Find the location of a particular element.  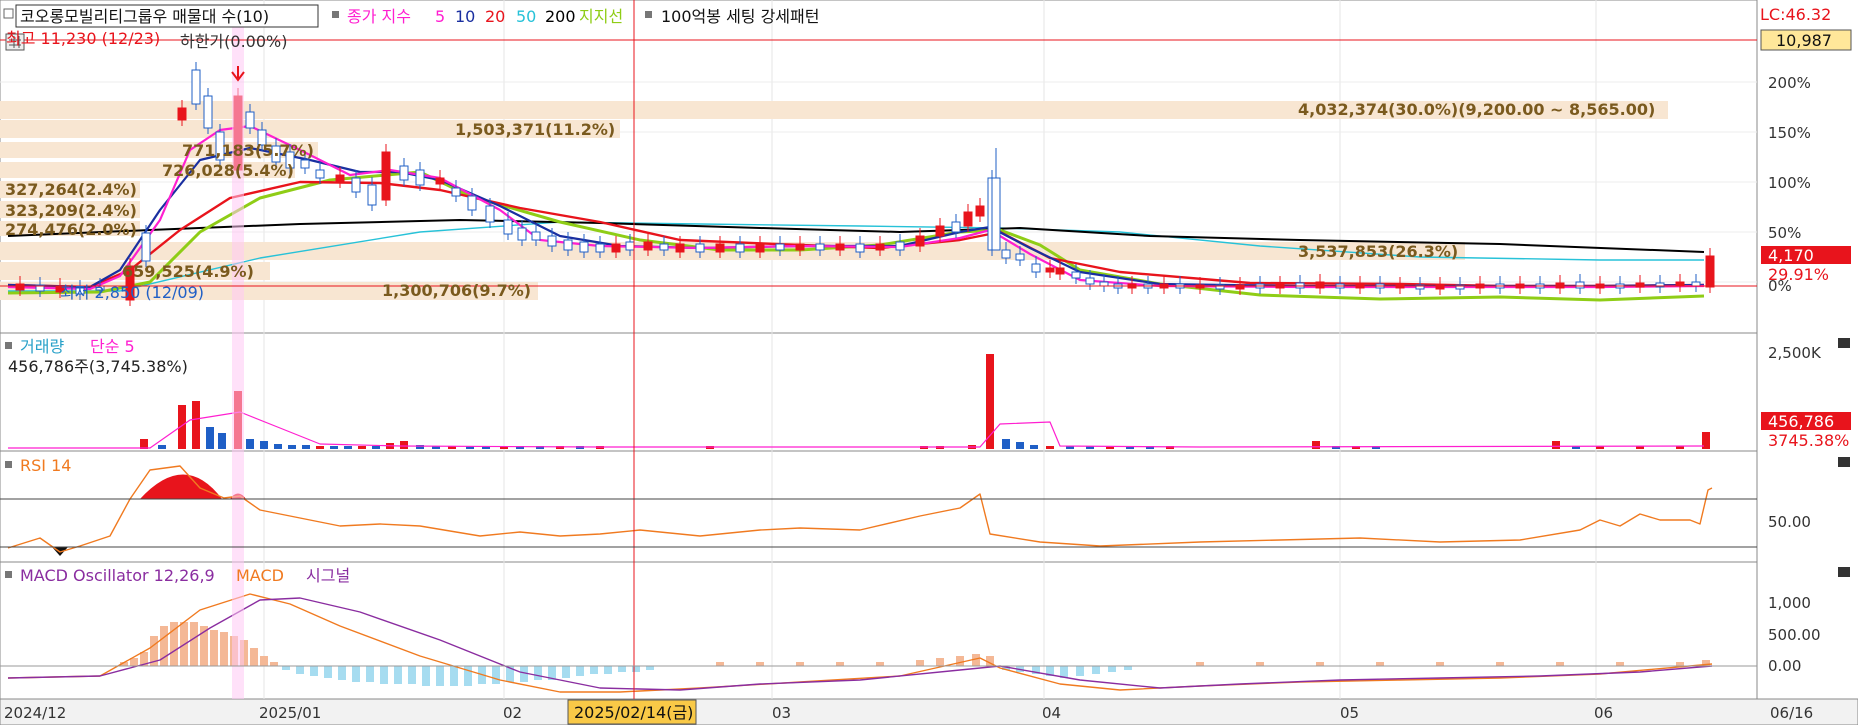

profile-label-1: 4,032,374(30.0%)(9,200.00 ~ 8,565.00) is located at coordinates (1476, 109).